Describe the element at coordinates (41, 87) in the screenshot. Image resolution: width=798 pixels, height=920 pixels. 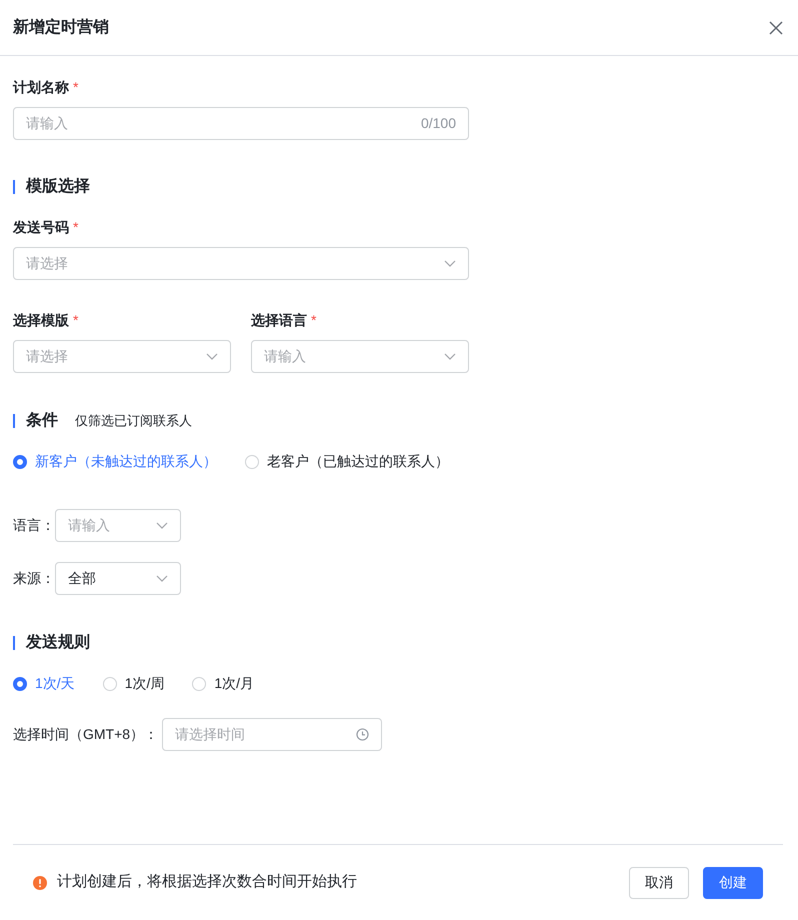
I see `field-label: 计划名称` at that location.